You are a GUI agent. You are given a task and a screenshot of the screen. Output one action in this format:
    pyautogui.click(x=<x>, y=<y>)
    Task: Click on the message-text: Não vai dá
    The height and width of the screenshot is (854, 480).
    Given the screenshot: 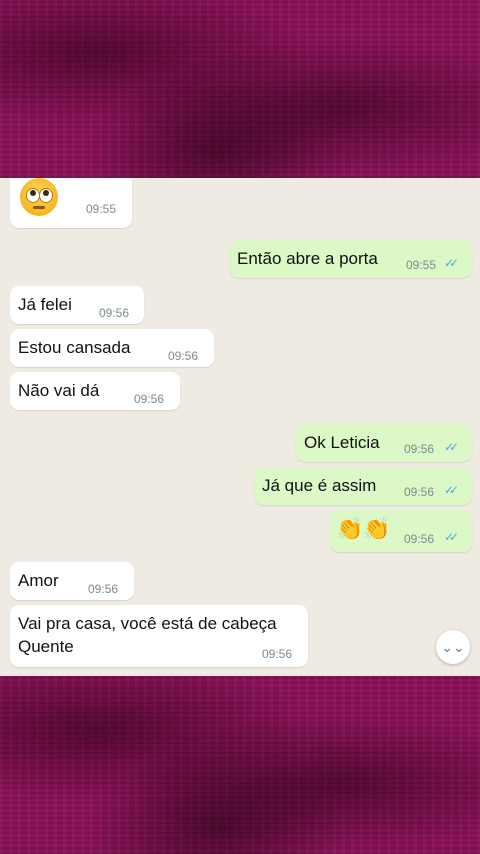 What is the action you would take?
    pyautogui.click(x=59, y=390)
    